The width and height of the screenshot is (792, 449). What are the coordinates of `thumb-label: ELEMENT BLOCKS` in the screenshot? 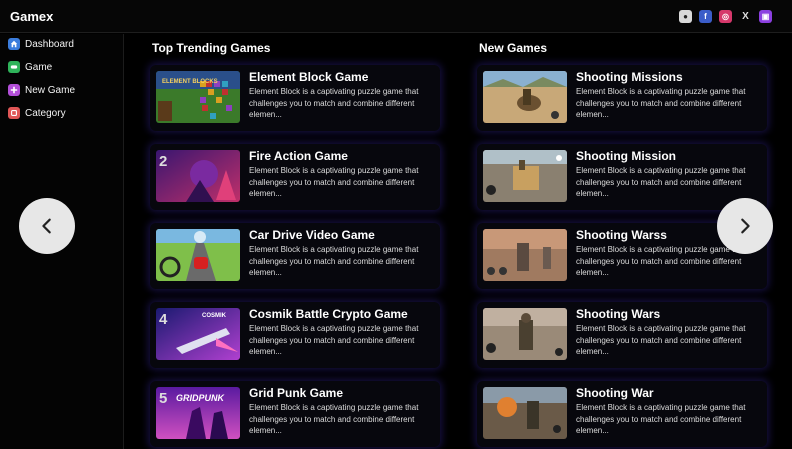 It's located at (190, 82).